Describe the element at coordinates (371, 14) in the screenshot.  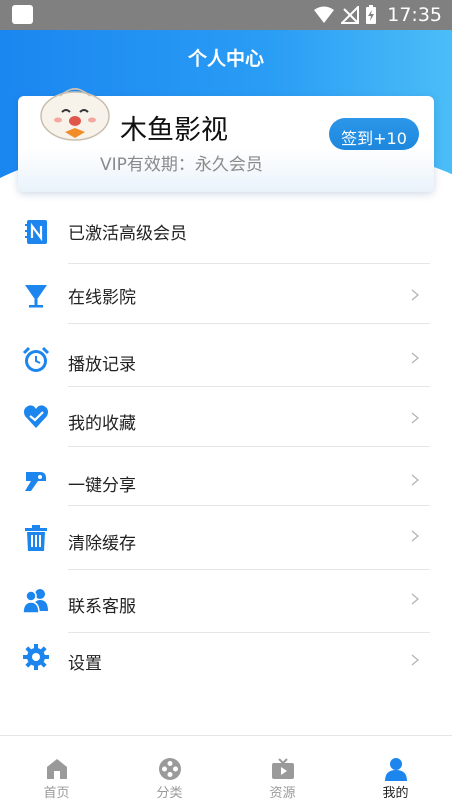
I see `battery-charging-icon` at that location.